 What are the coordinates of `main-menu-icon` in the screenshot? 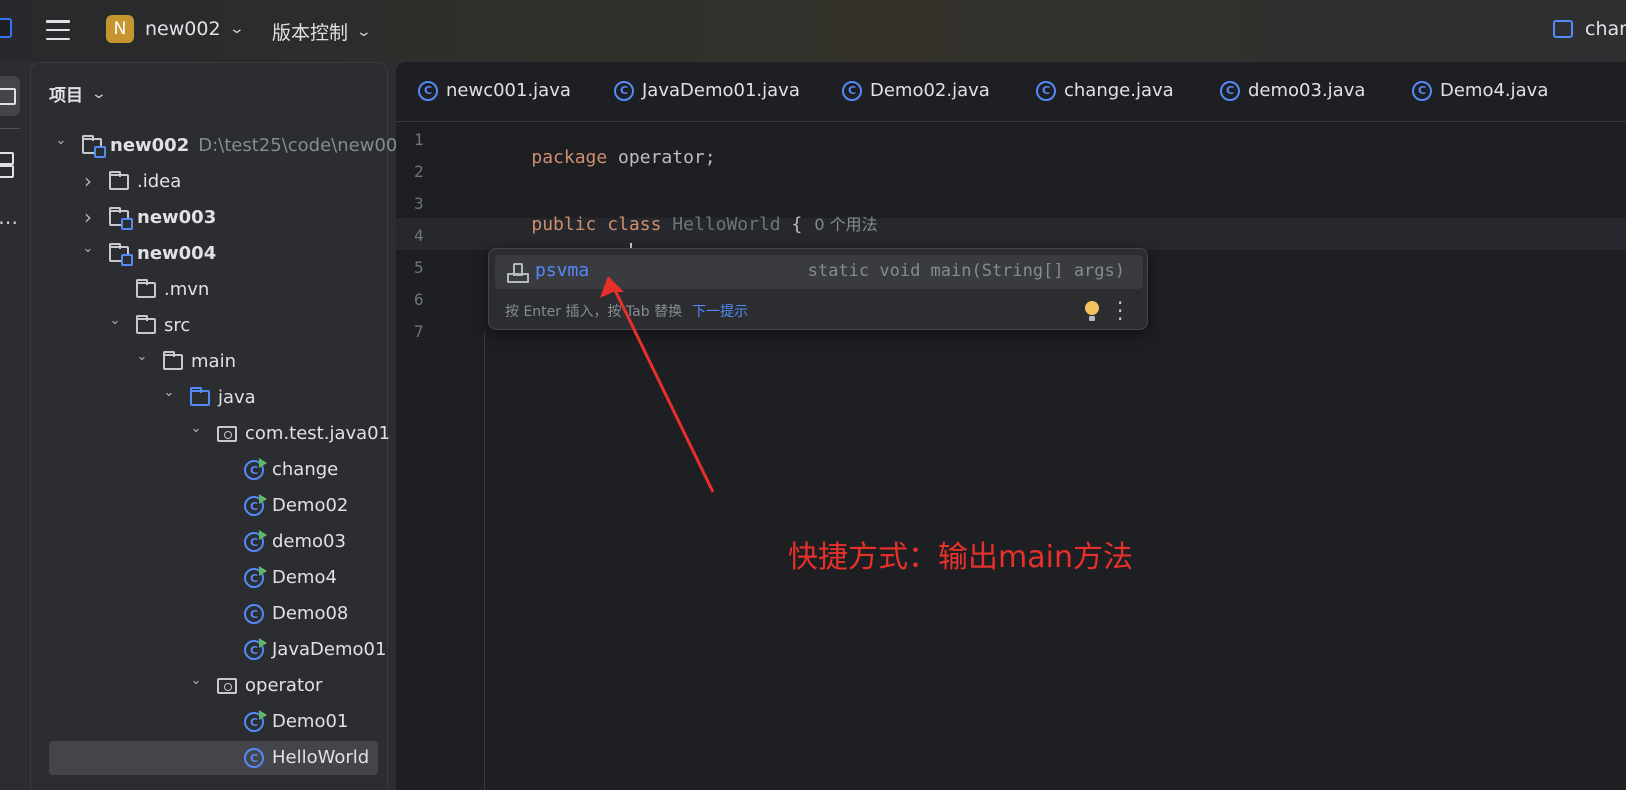 It's located at (58, 30).